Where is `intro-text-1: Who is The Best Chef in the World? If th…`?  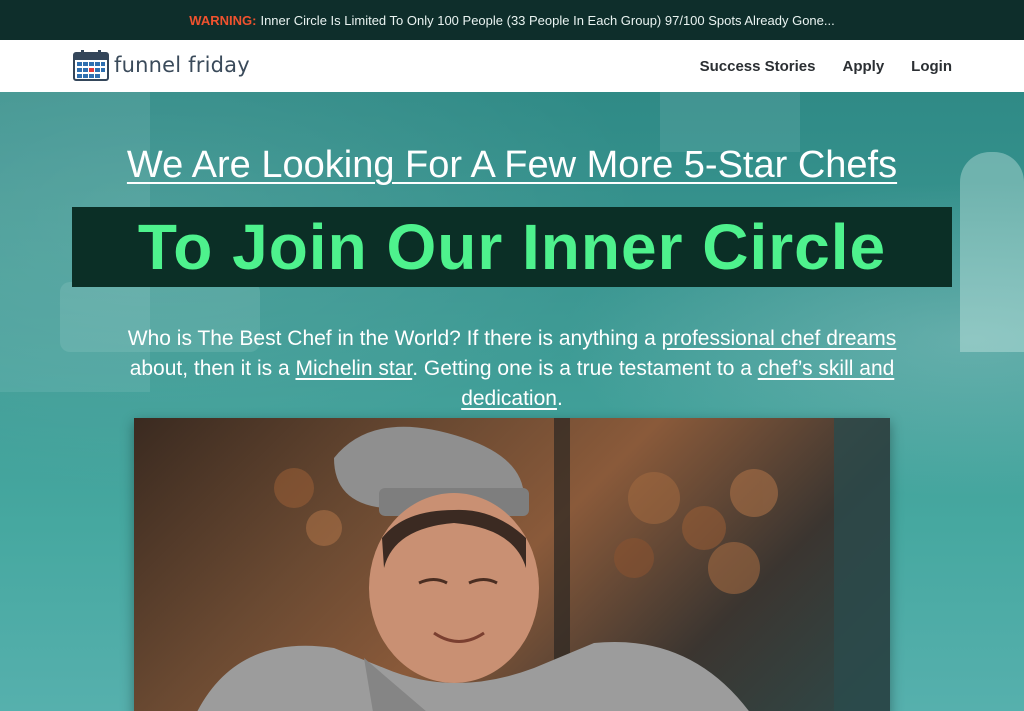 intro-text-1: Who is The Best Chef in the World? If th… is located at coordinates (394, 338).